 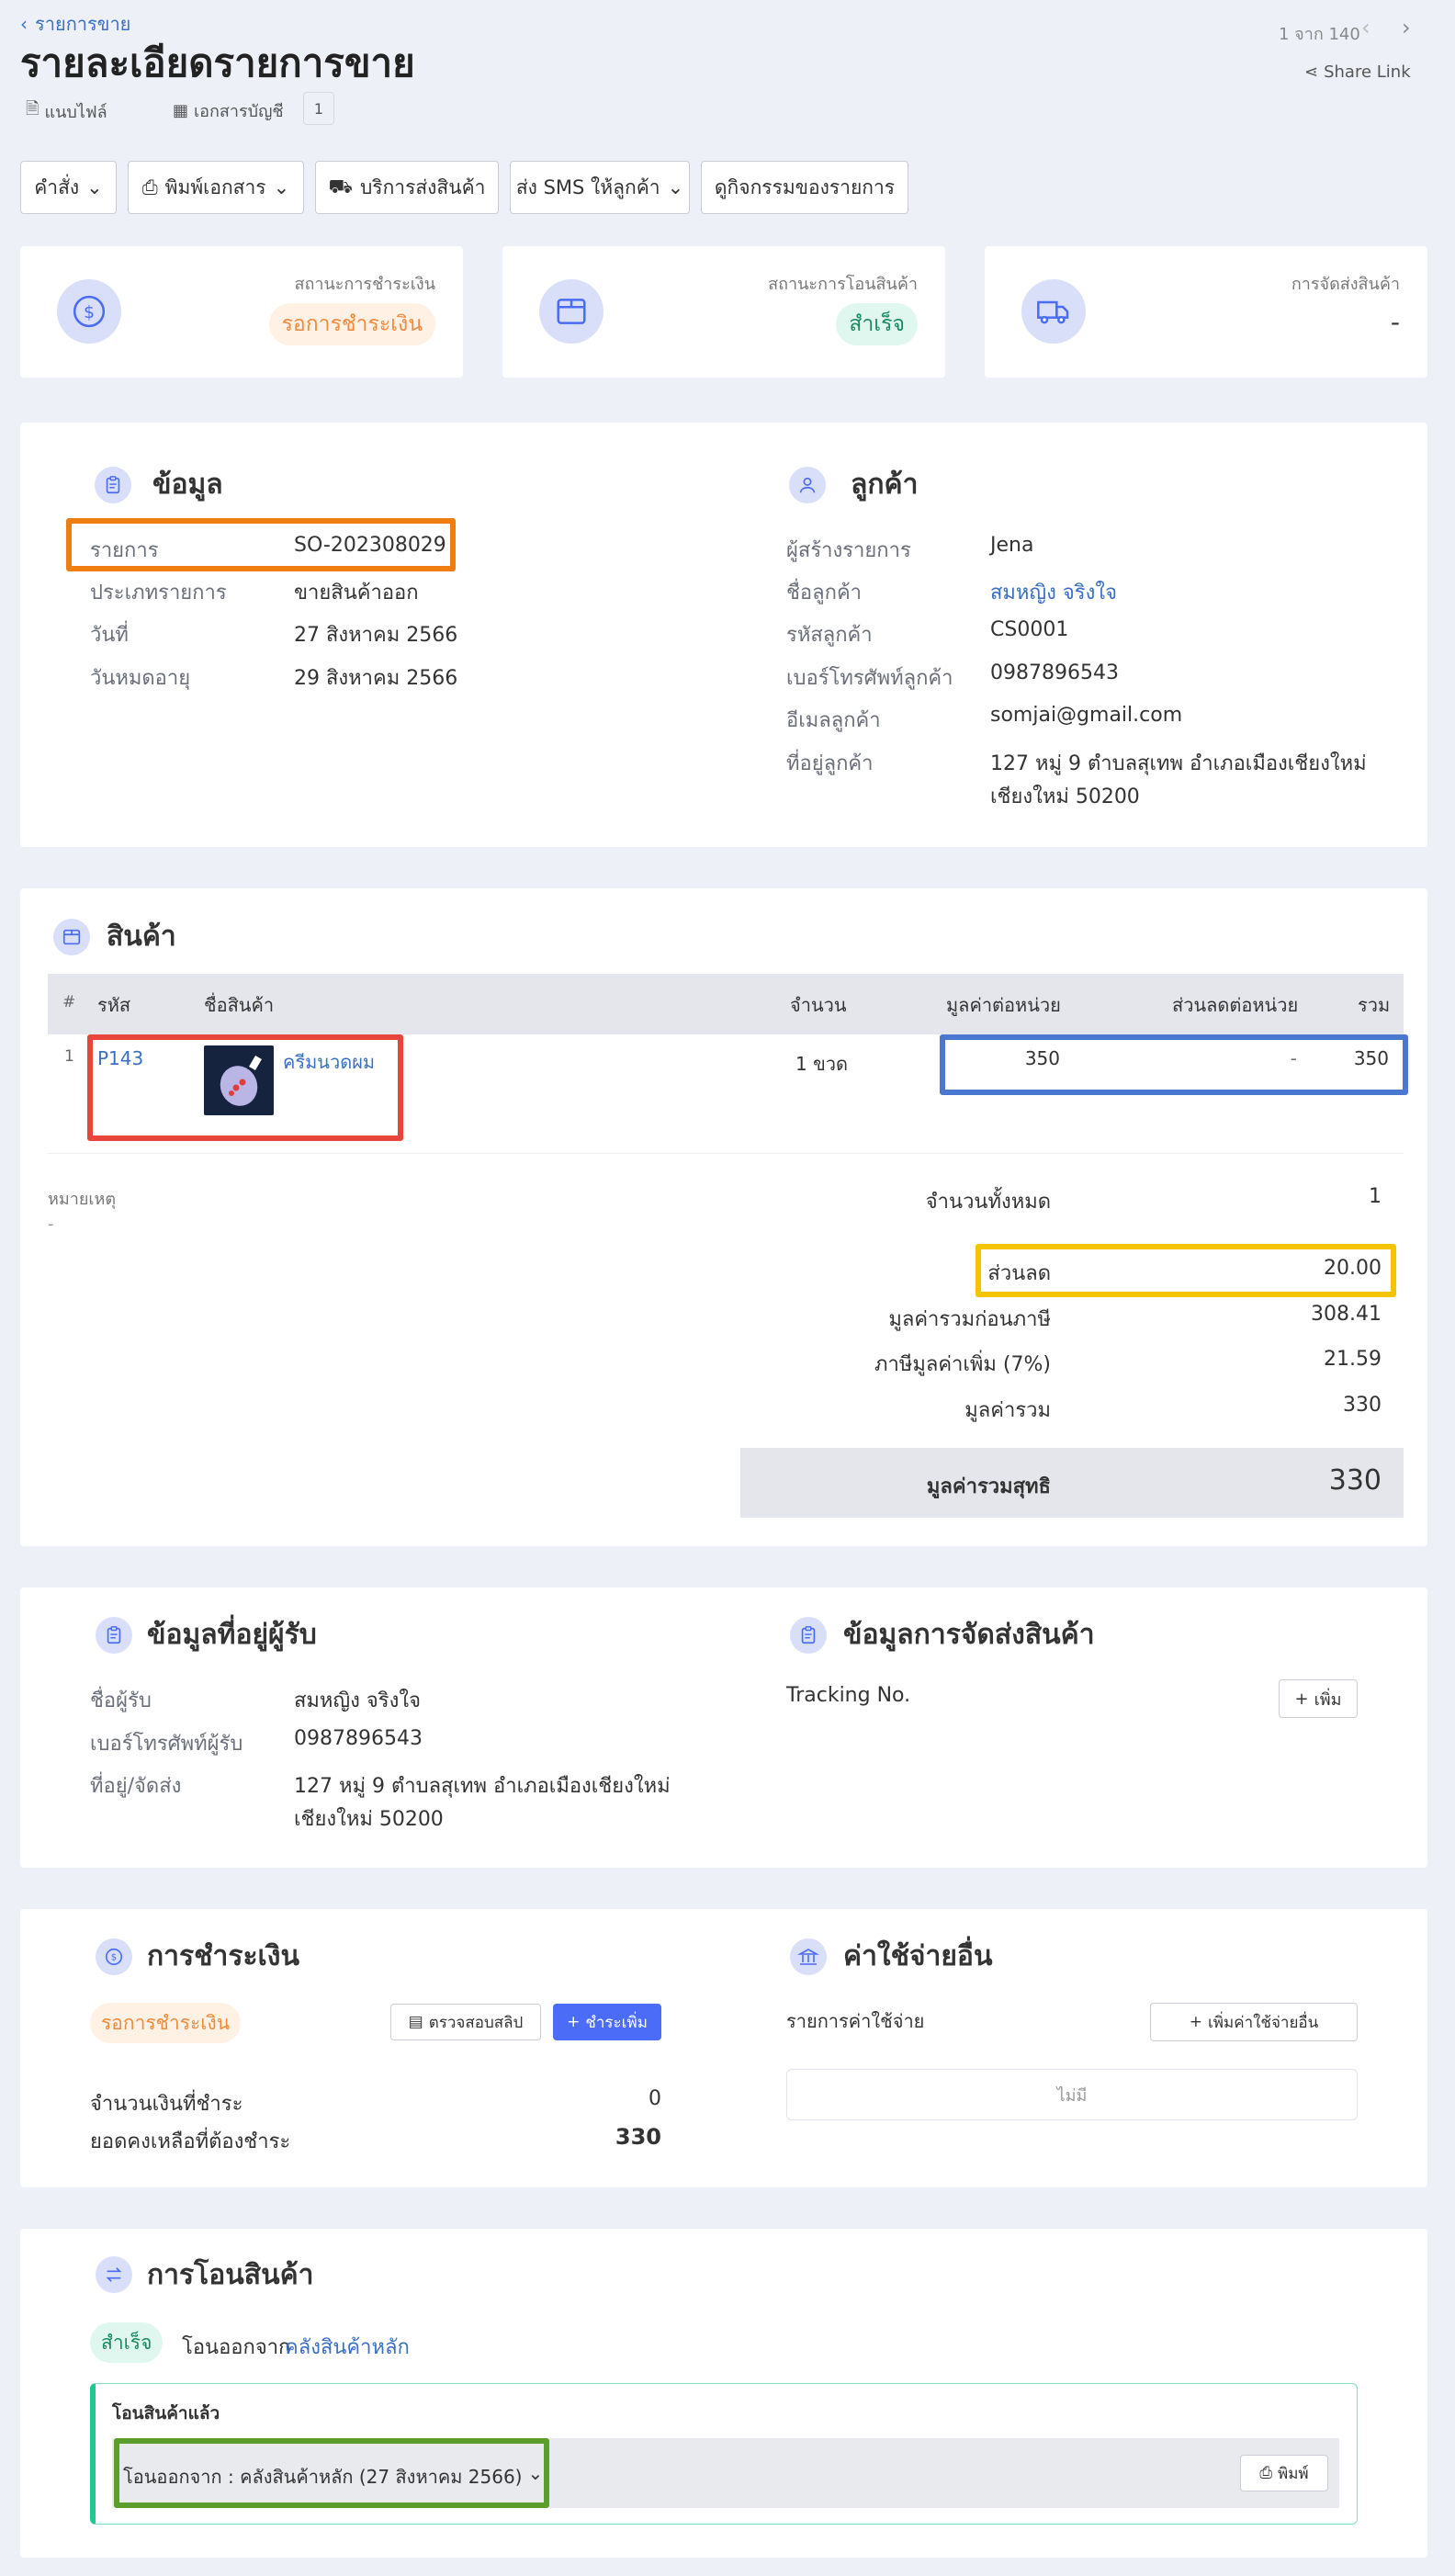 I want to click on recipient-name-label: ชื่อผู้รับ, so click(x=121, y=1700).